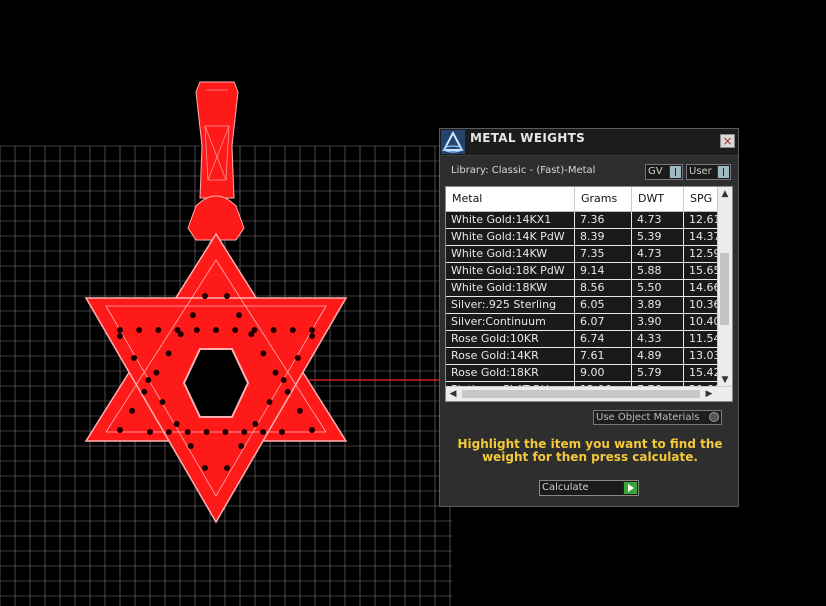  Describe the element at coordinates (658, 373) in the screenshot. I see `cell-dwt: 5.79` at that location.